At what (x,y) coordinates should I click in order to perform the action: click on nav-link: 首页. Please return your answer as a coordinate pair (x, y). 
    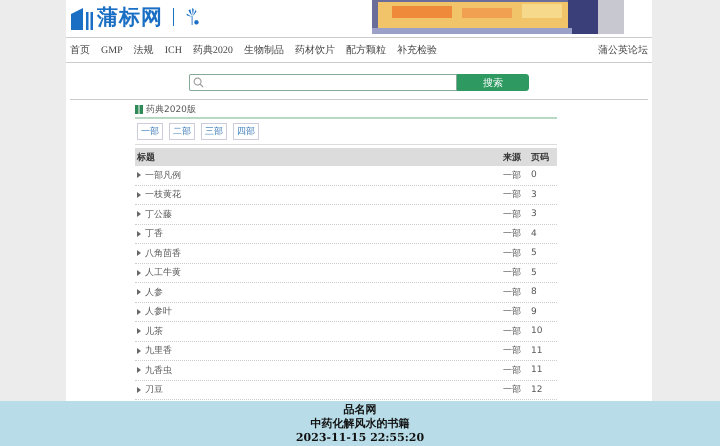
    Looking at the image, I should click on (80, 50).